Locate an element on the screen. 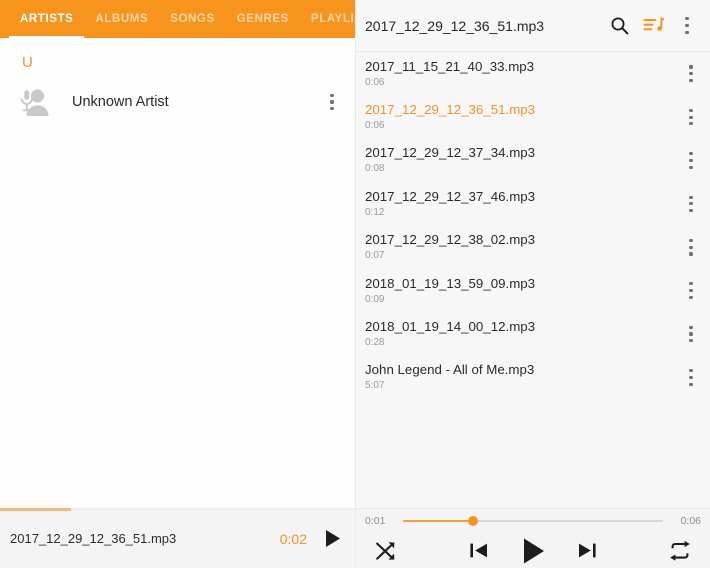 This screenshot has width=710, height=568. track-info: 2017_12_29_12_36_51.mp3 0:06 is located at coordinates (520, 117).